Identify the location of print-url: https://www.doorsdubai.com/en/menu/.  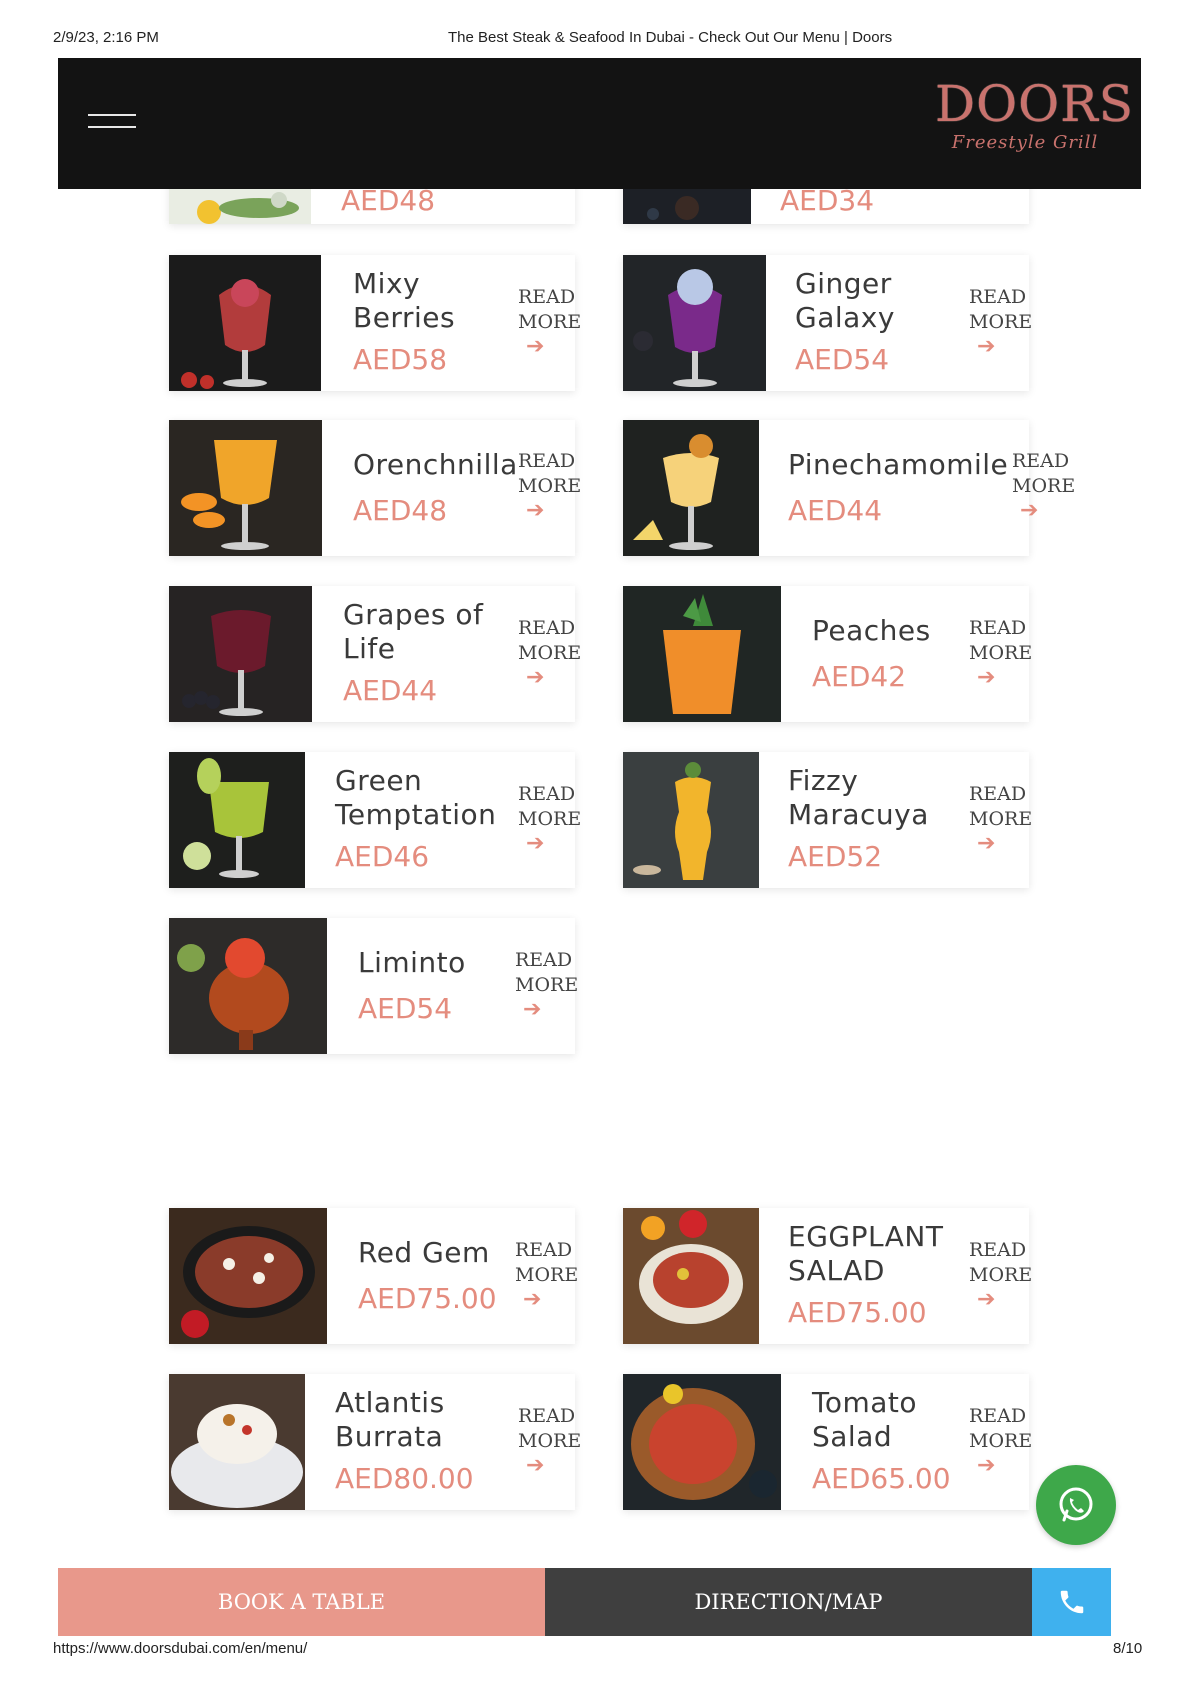
(180, 1648).